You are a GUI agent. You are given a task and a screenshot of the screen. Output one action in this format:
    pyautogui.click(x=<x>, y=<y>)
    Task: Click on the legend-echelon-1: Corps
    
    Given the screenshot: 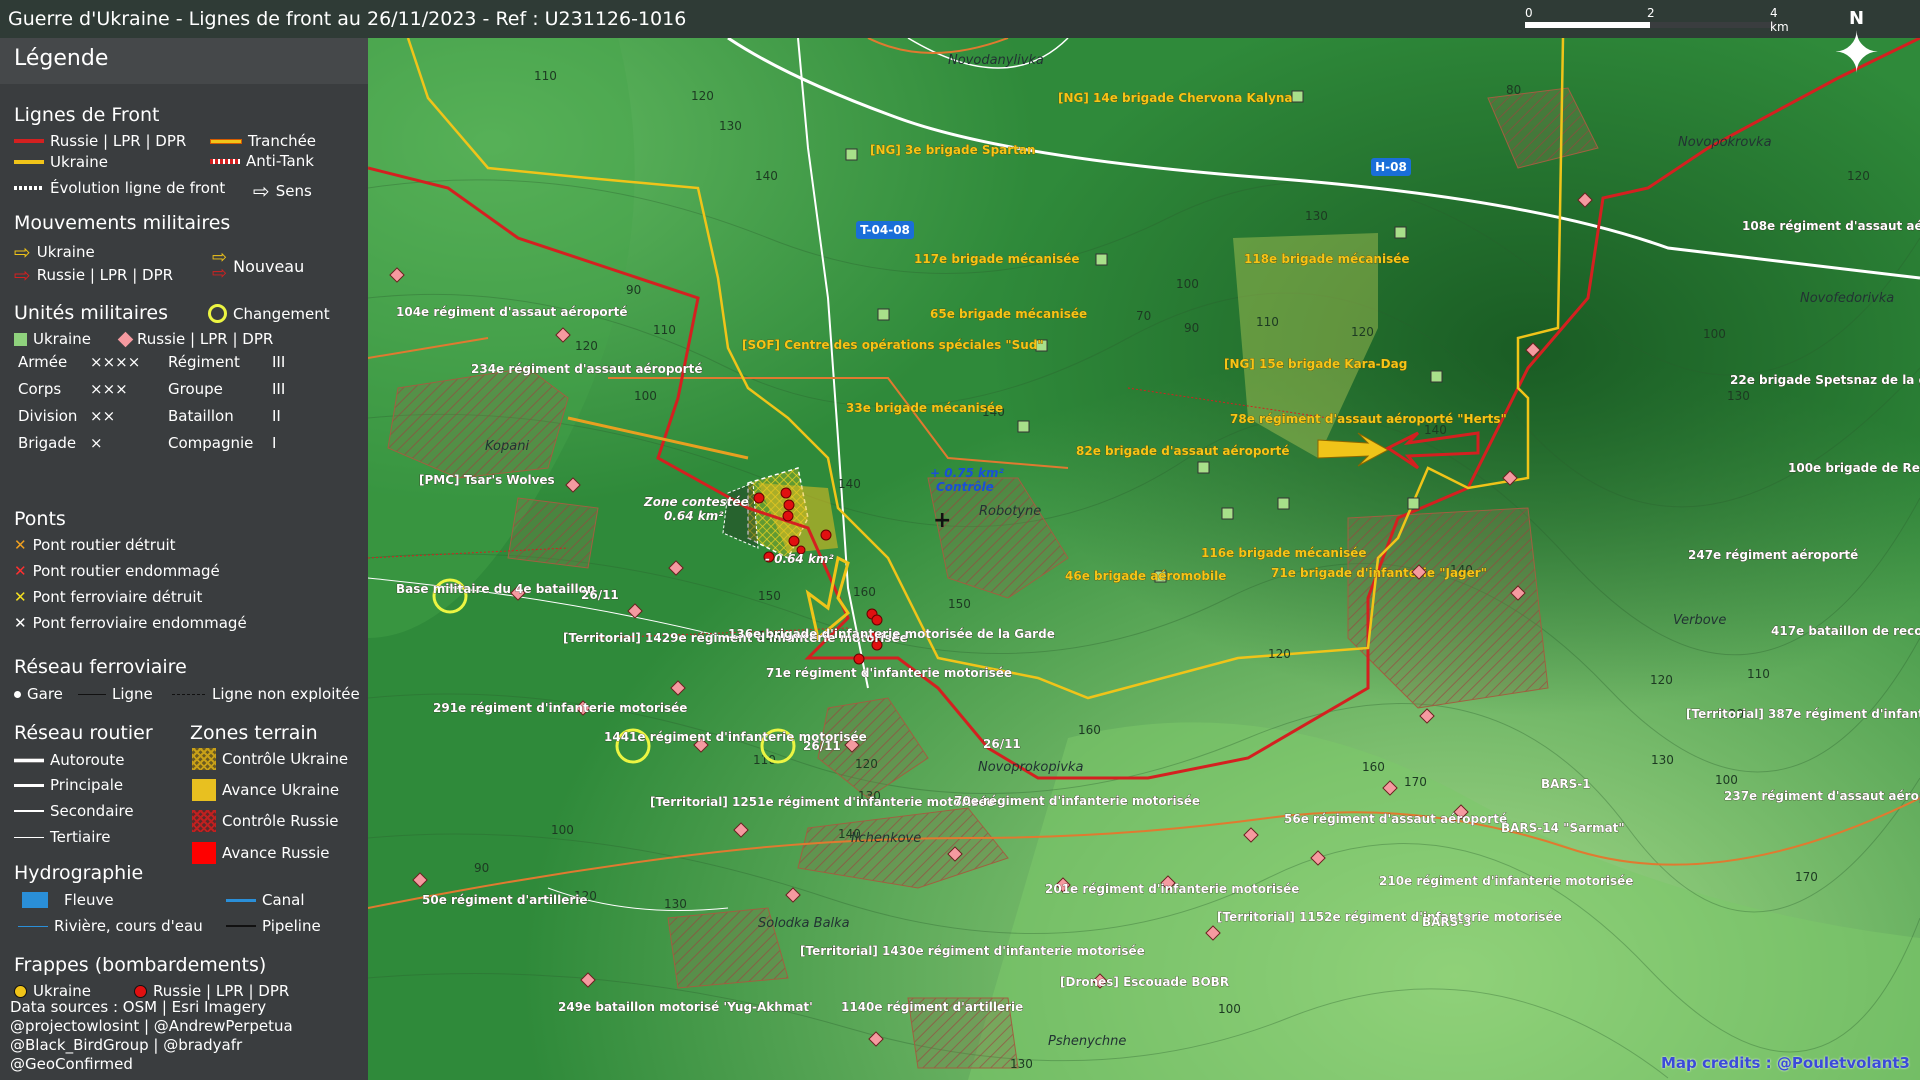 What is the action you would take?
    pyautogui.click(x=40, y=389)
    